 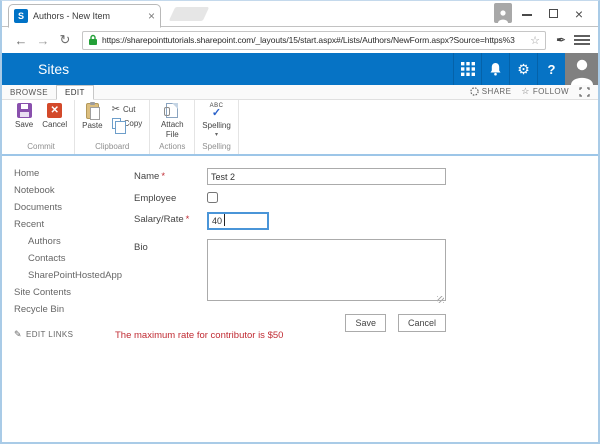 What do you see at coordinates (525, 91) in the screenshot?
I see `follow-star-icon: ☆` at bounding box center [525, 91].